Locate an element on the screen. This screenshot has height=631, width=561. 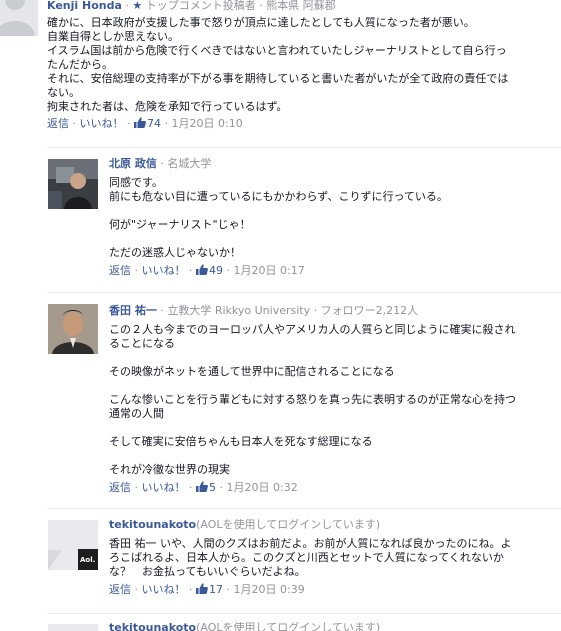
comment-header: Kenji Honda · ★ トップコメント投稿者 · 熊本県 阿蘇郡 is located at coordinates (191, 6).